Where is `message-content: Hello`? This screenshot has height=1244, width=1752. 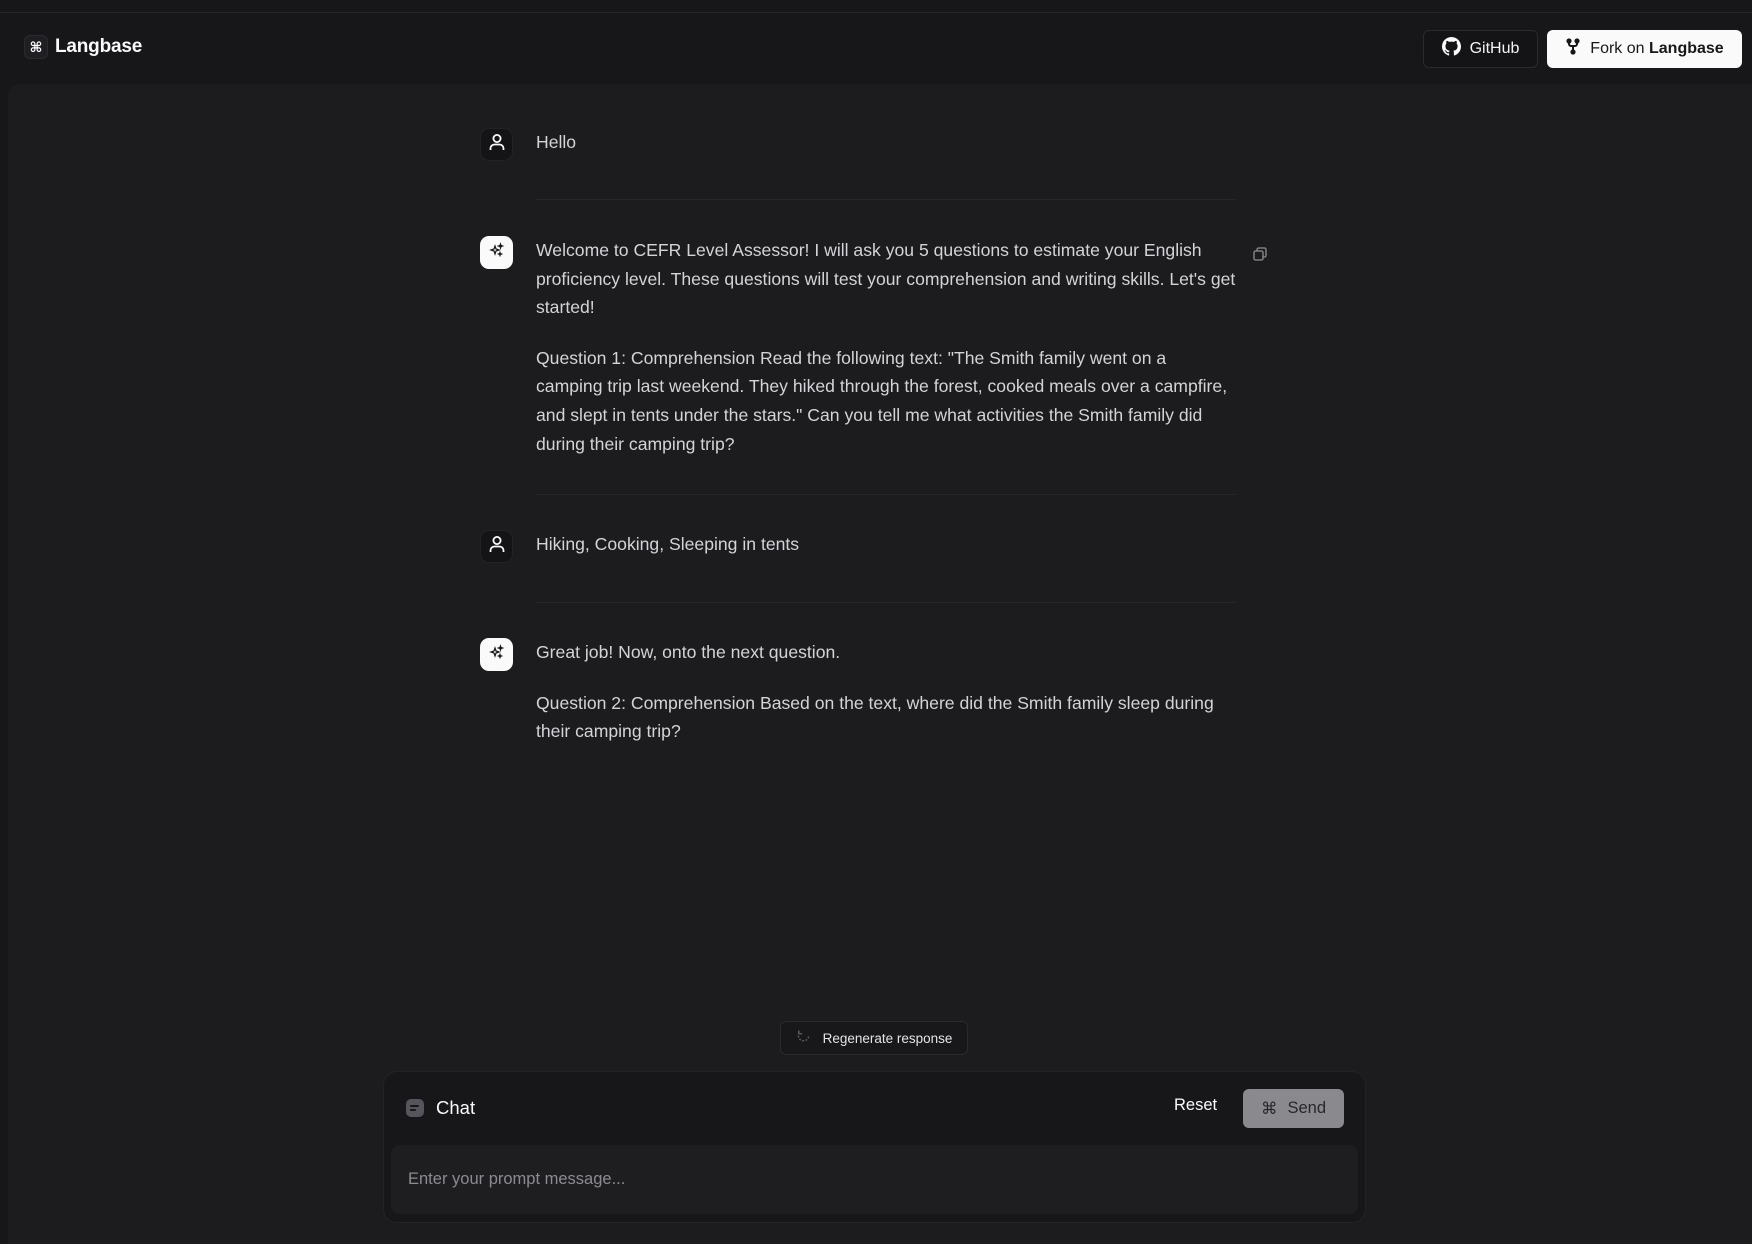 message-content: Hello is located at coordinates (886, 144).